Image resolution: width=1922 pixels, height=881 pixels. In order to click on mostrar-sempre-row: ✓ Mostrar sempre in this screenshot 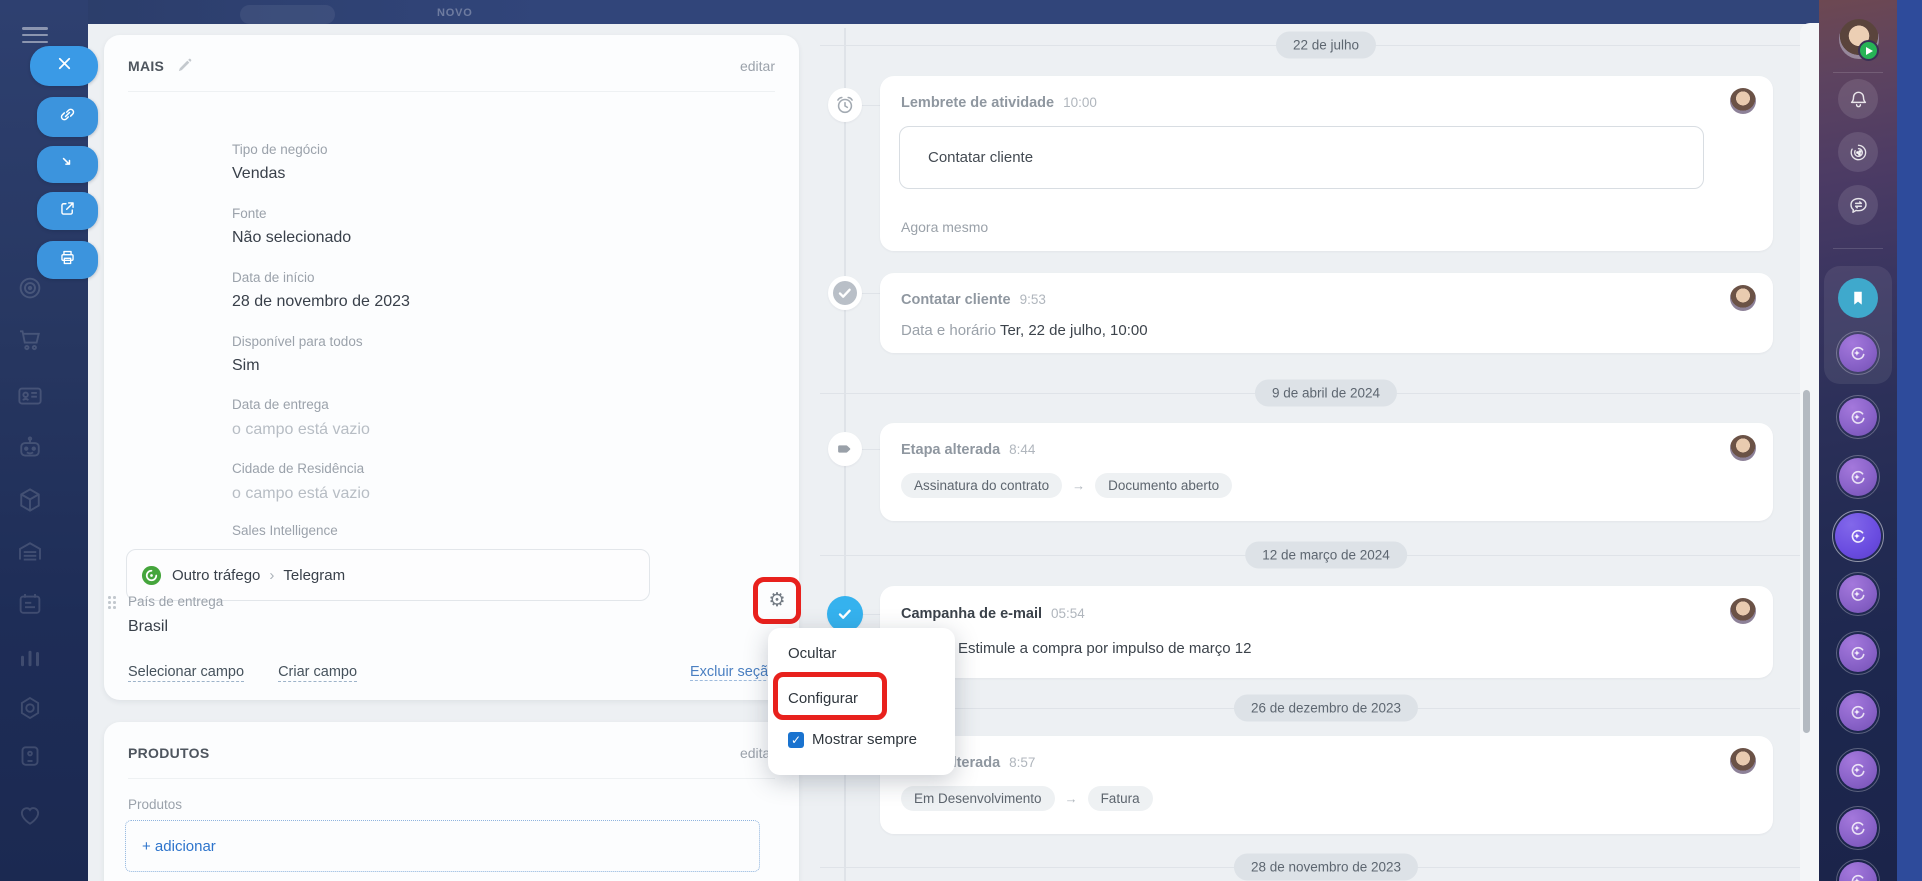, I will do `click(852, 739)`.